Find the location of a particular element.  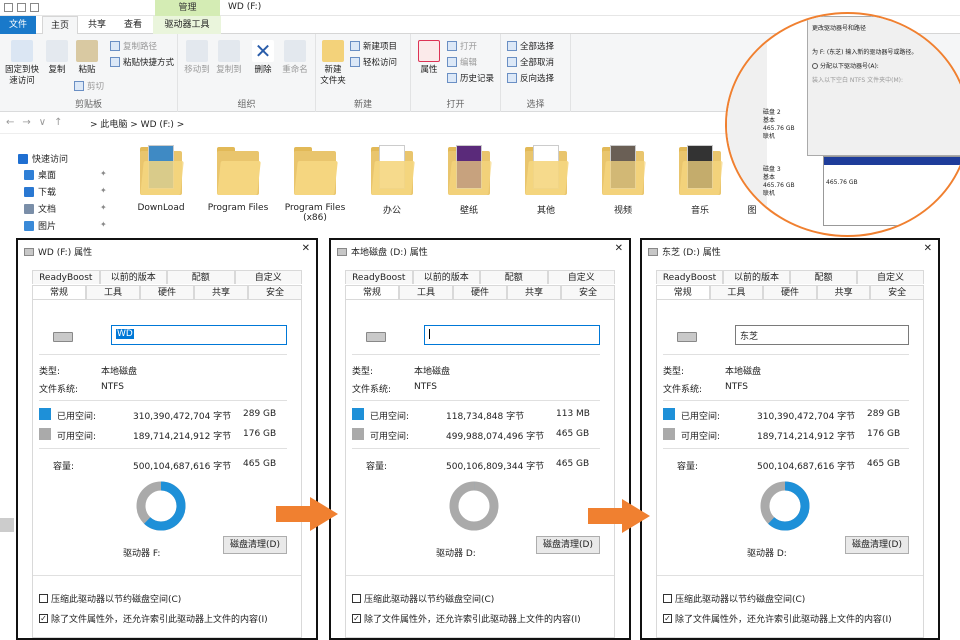

nav-item-pictures: 图片 is located at coordinates (40, 225).